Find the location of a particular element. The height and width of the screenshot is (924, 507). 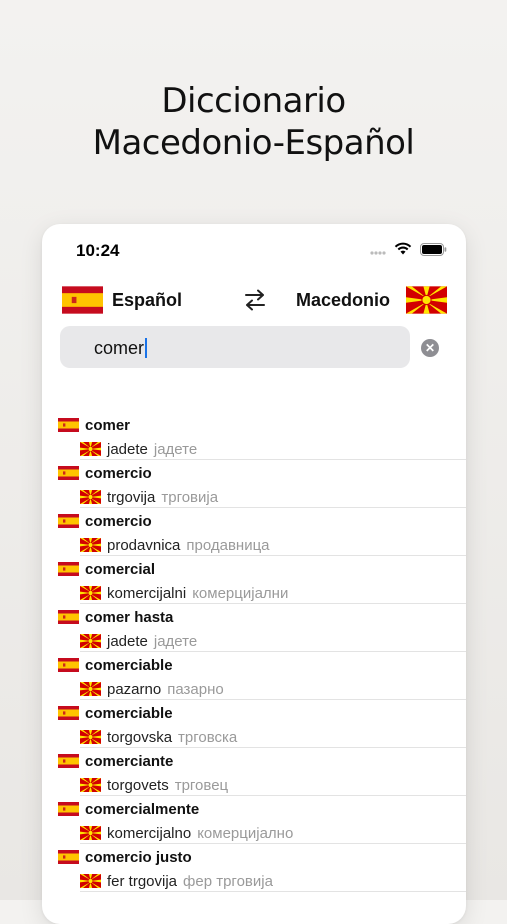

macedonian-latin: pazarno is located at coordinates (134, 689).